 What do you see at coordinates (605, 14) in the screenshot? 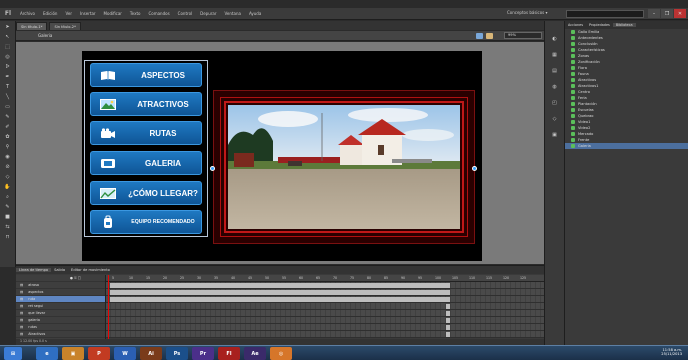
I see `search-input` at bounding box center [605, 14].